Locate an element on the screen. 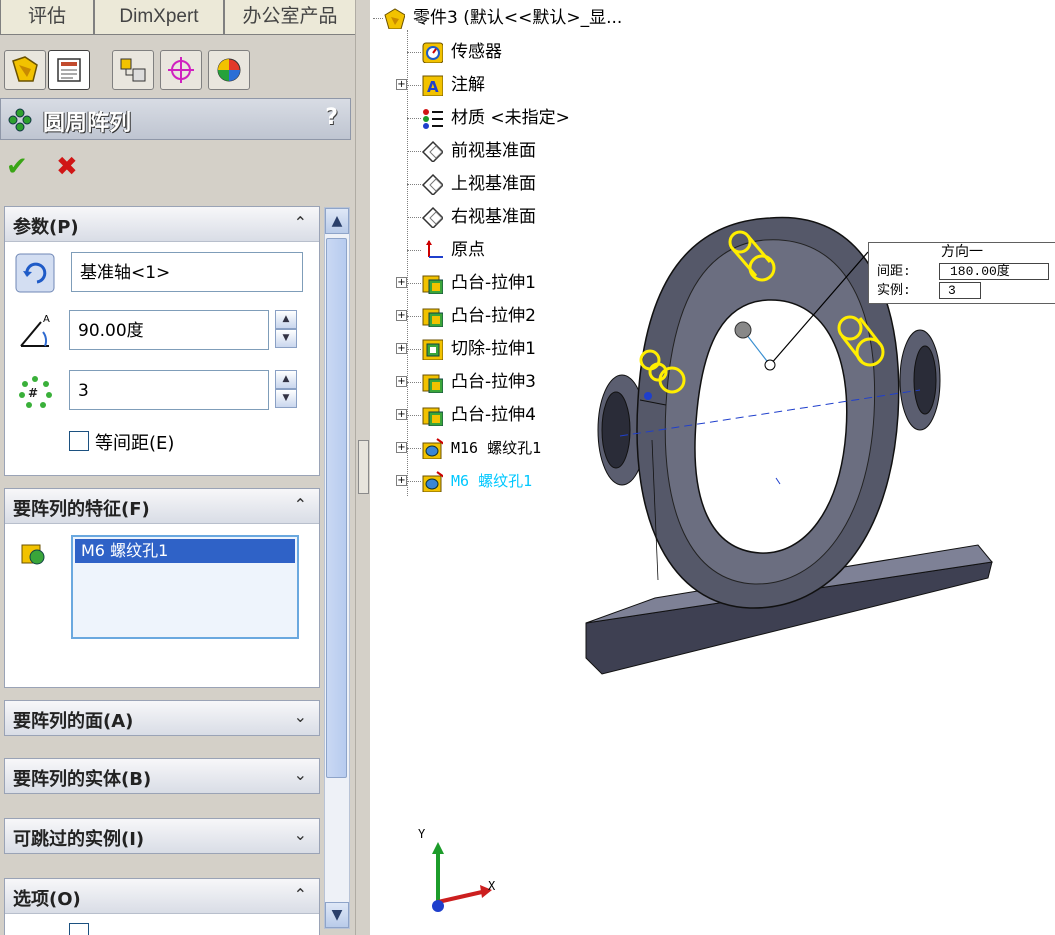 The width and height of the screenshot is (1055, 935). command-manager-tabs: 评估 DimXpert 办公室产品 is located at coordinates (177, 18).